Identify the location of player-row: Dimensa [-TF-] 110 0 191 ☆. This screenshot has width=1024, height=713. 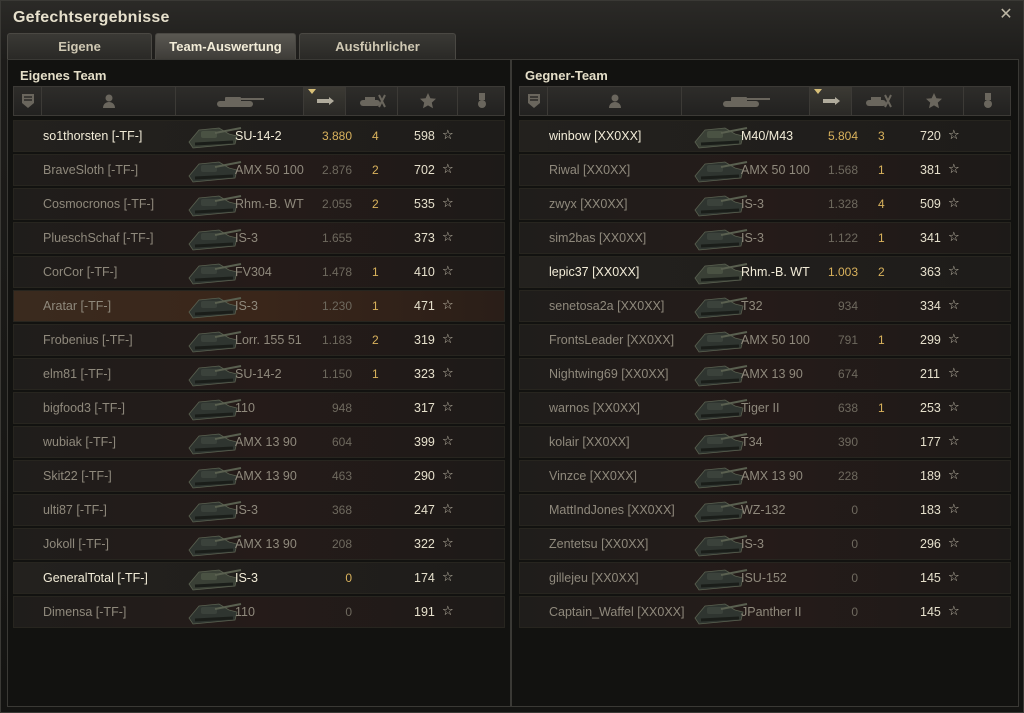
(259, 612).